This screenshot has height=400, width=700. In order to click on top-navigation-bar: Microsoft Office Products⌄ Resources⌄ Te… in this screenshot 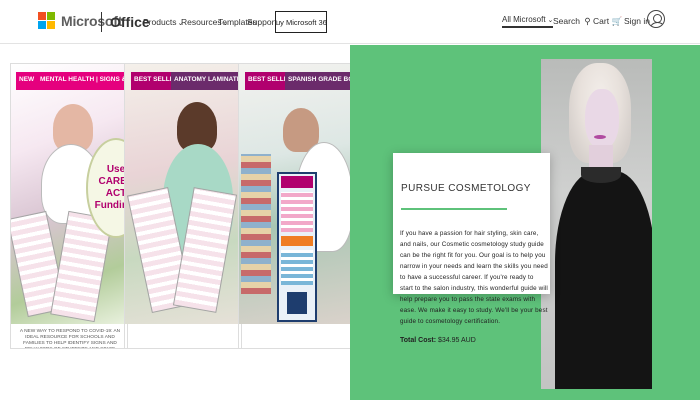, I will do `click(350, 22)`.